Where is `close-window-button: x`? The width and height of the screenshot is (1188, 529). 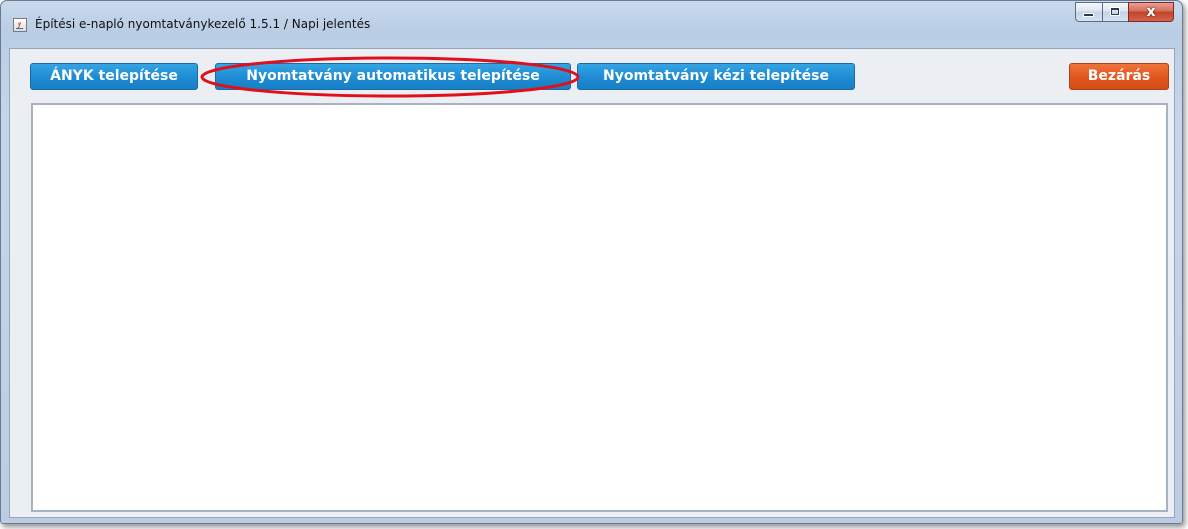
close-window-button: x is located at coordinates (1151, 12).